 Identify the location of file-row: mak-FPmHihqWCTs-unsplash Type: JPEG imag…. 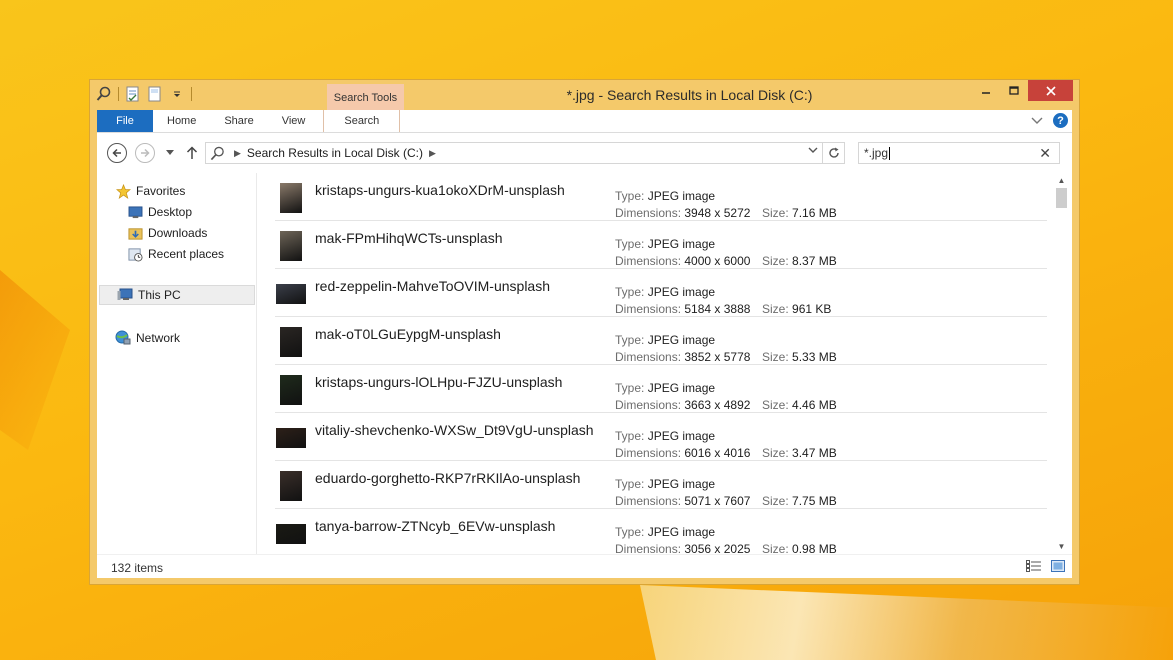
(661, 245).